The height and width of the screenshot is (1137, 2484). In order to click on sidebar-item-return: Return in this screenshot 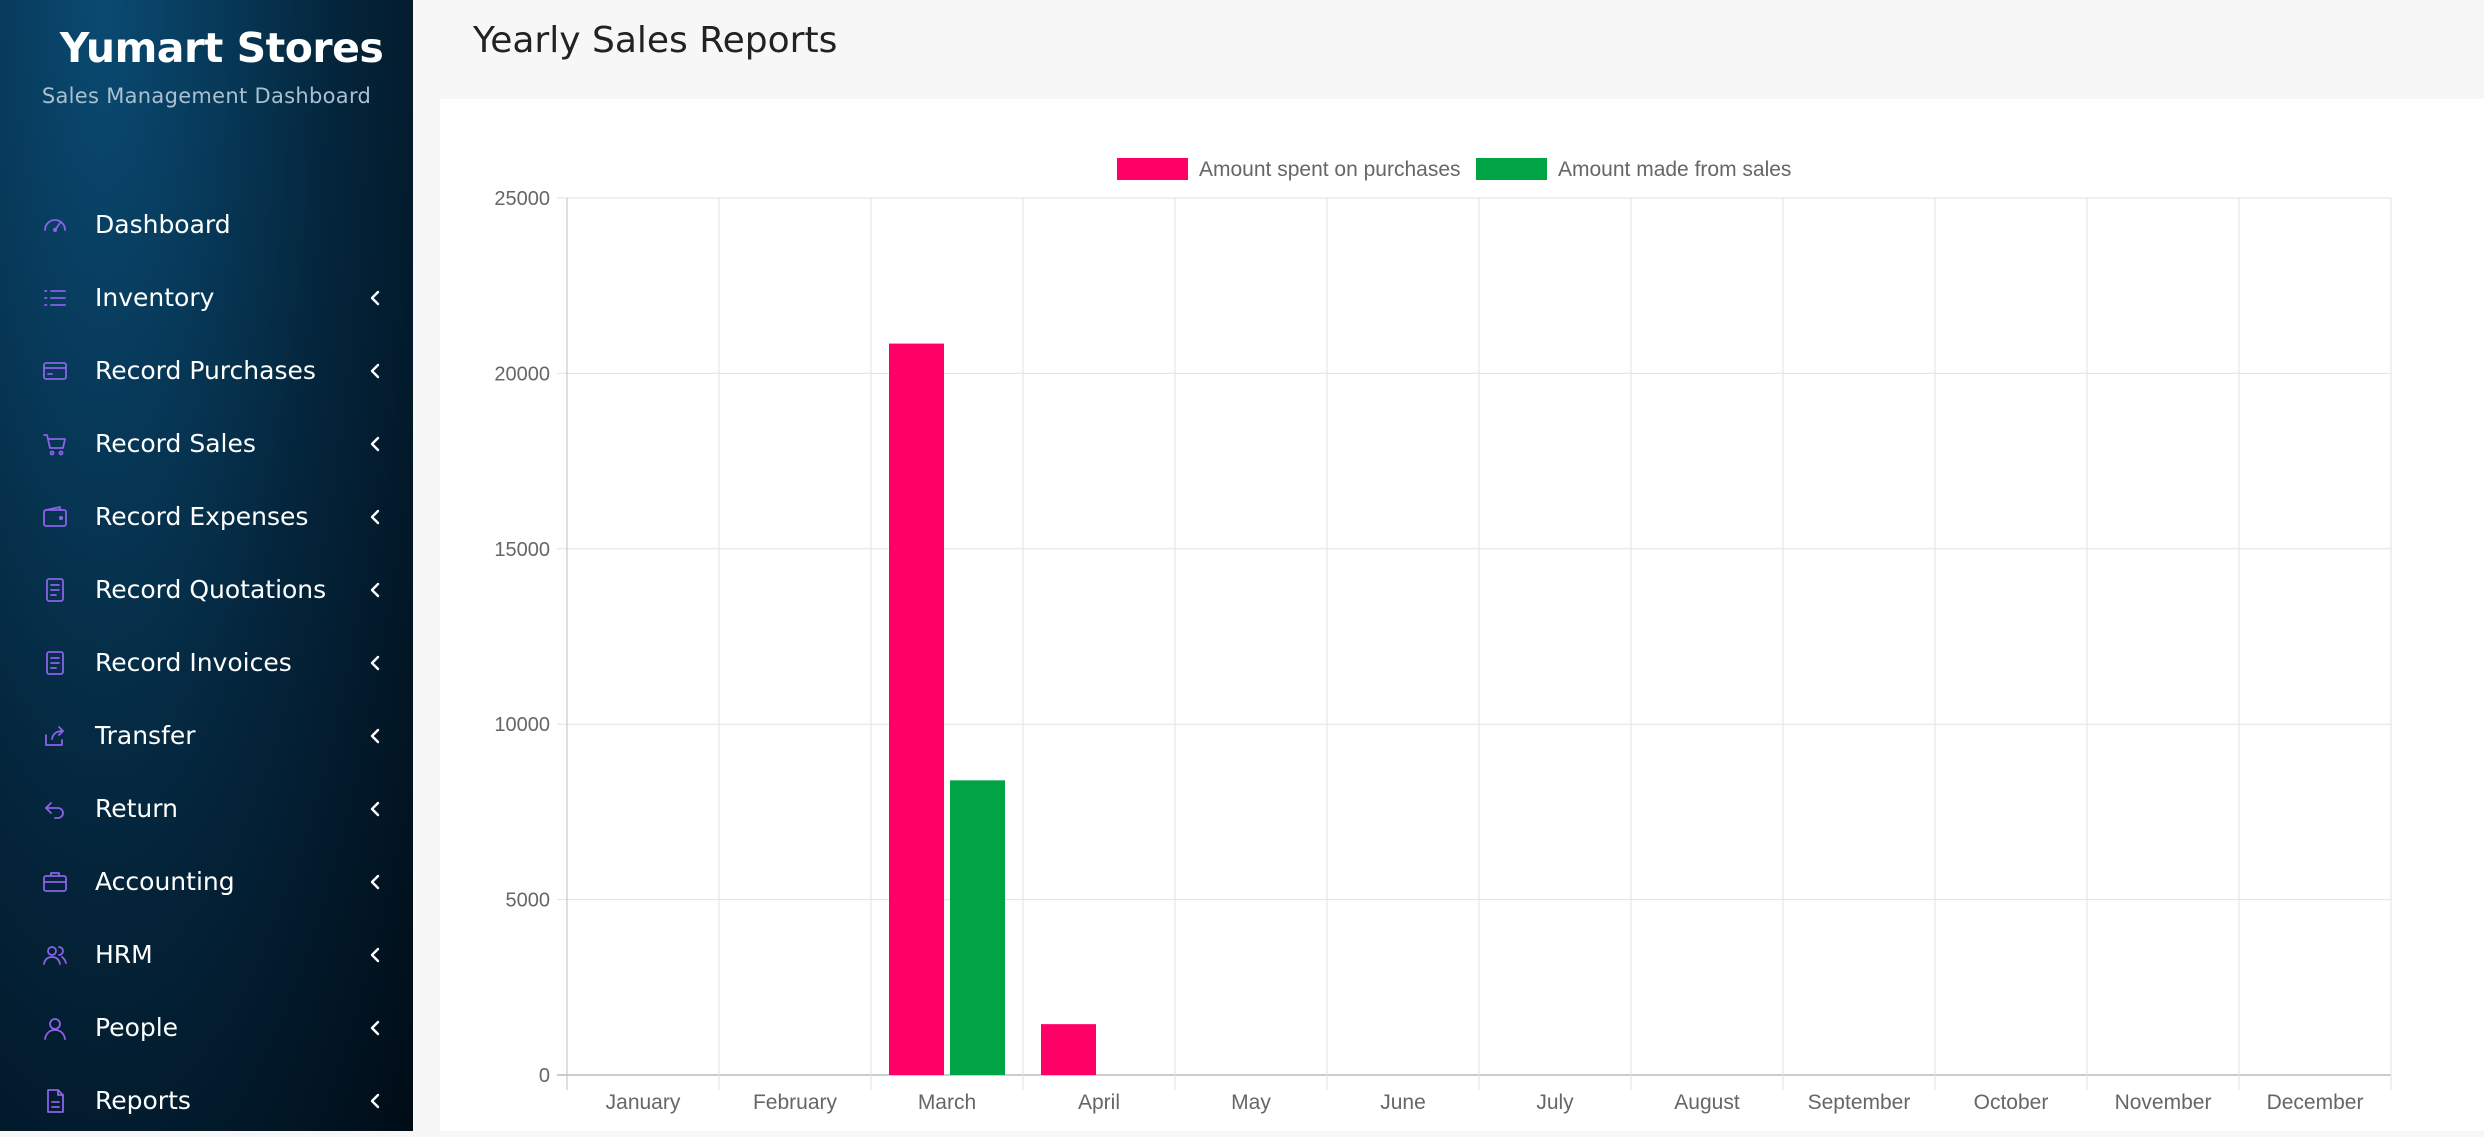, I will do `click(206, 808)`.